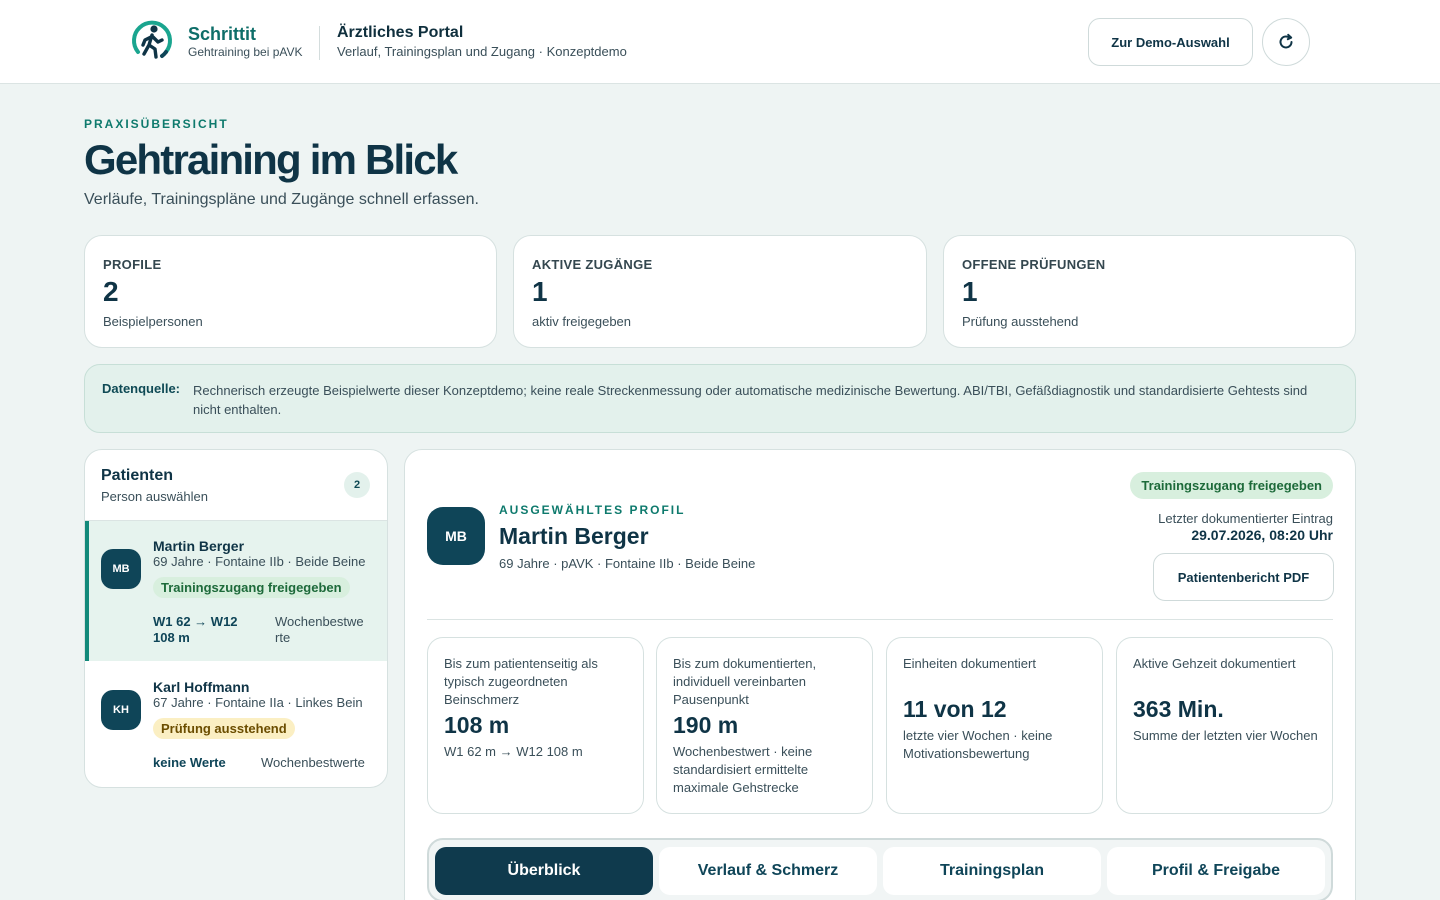  I want to click on divider, so click(880, 619).